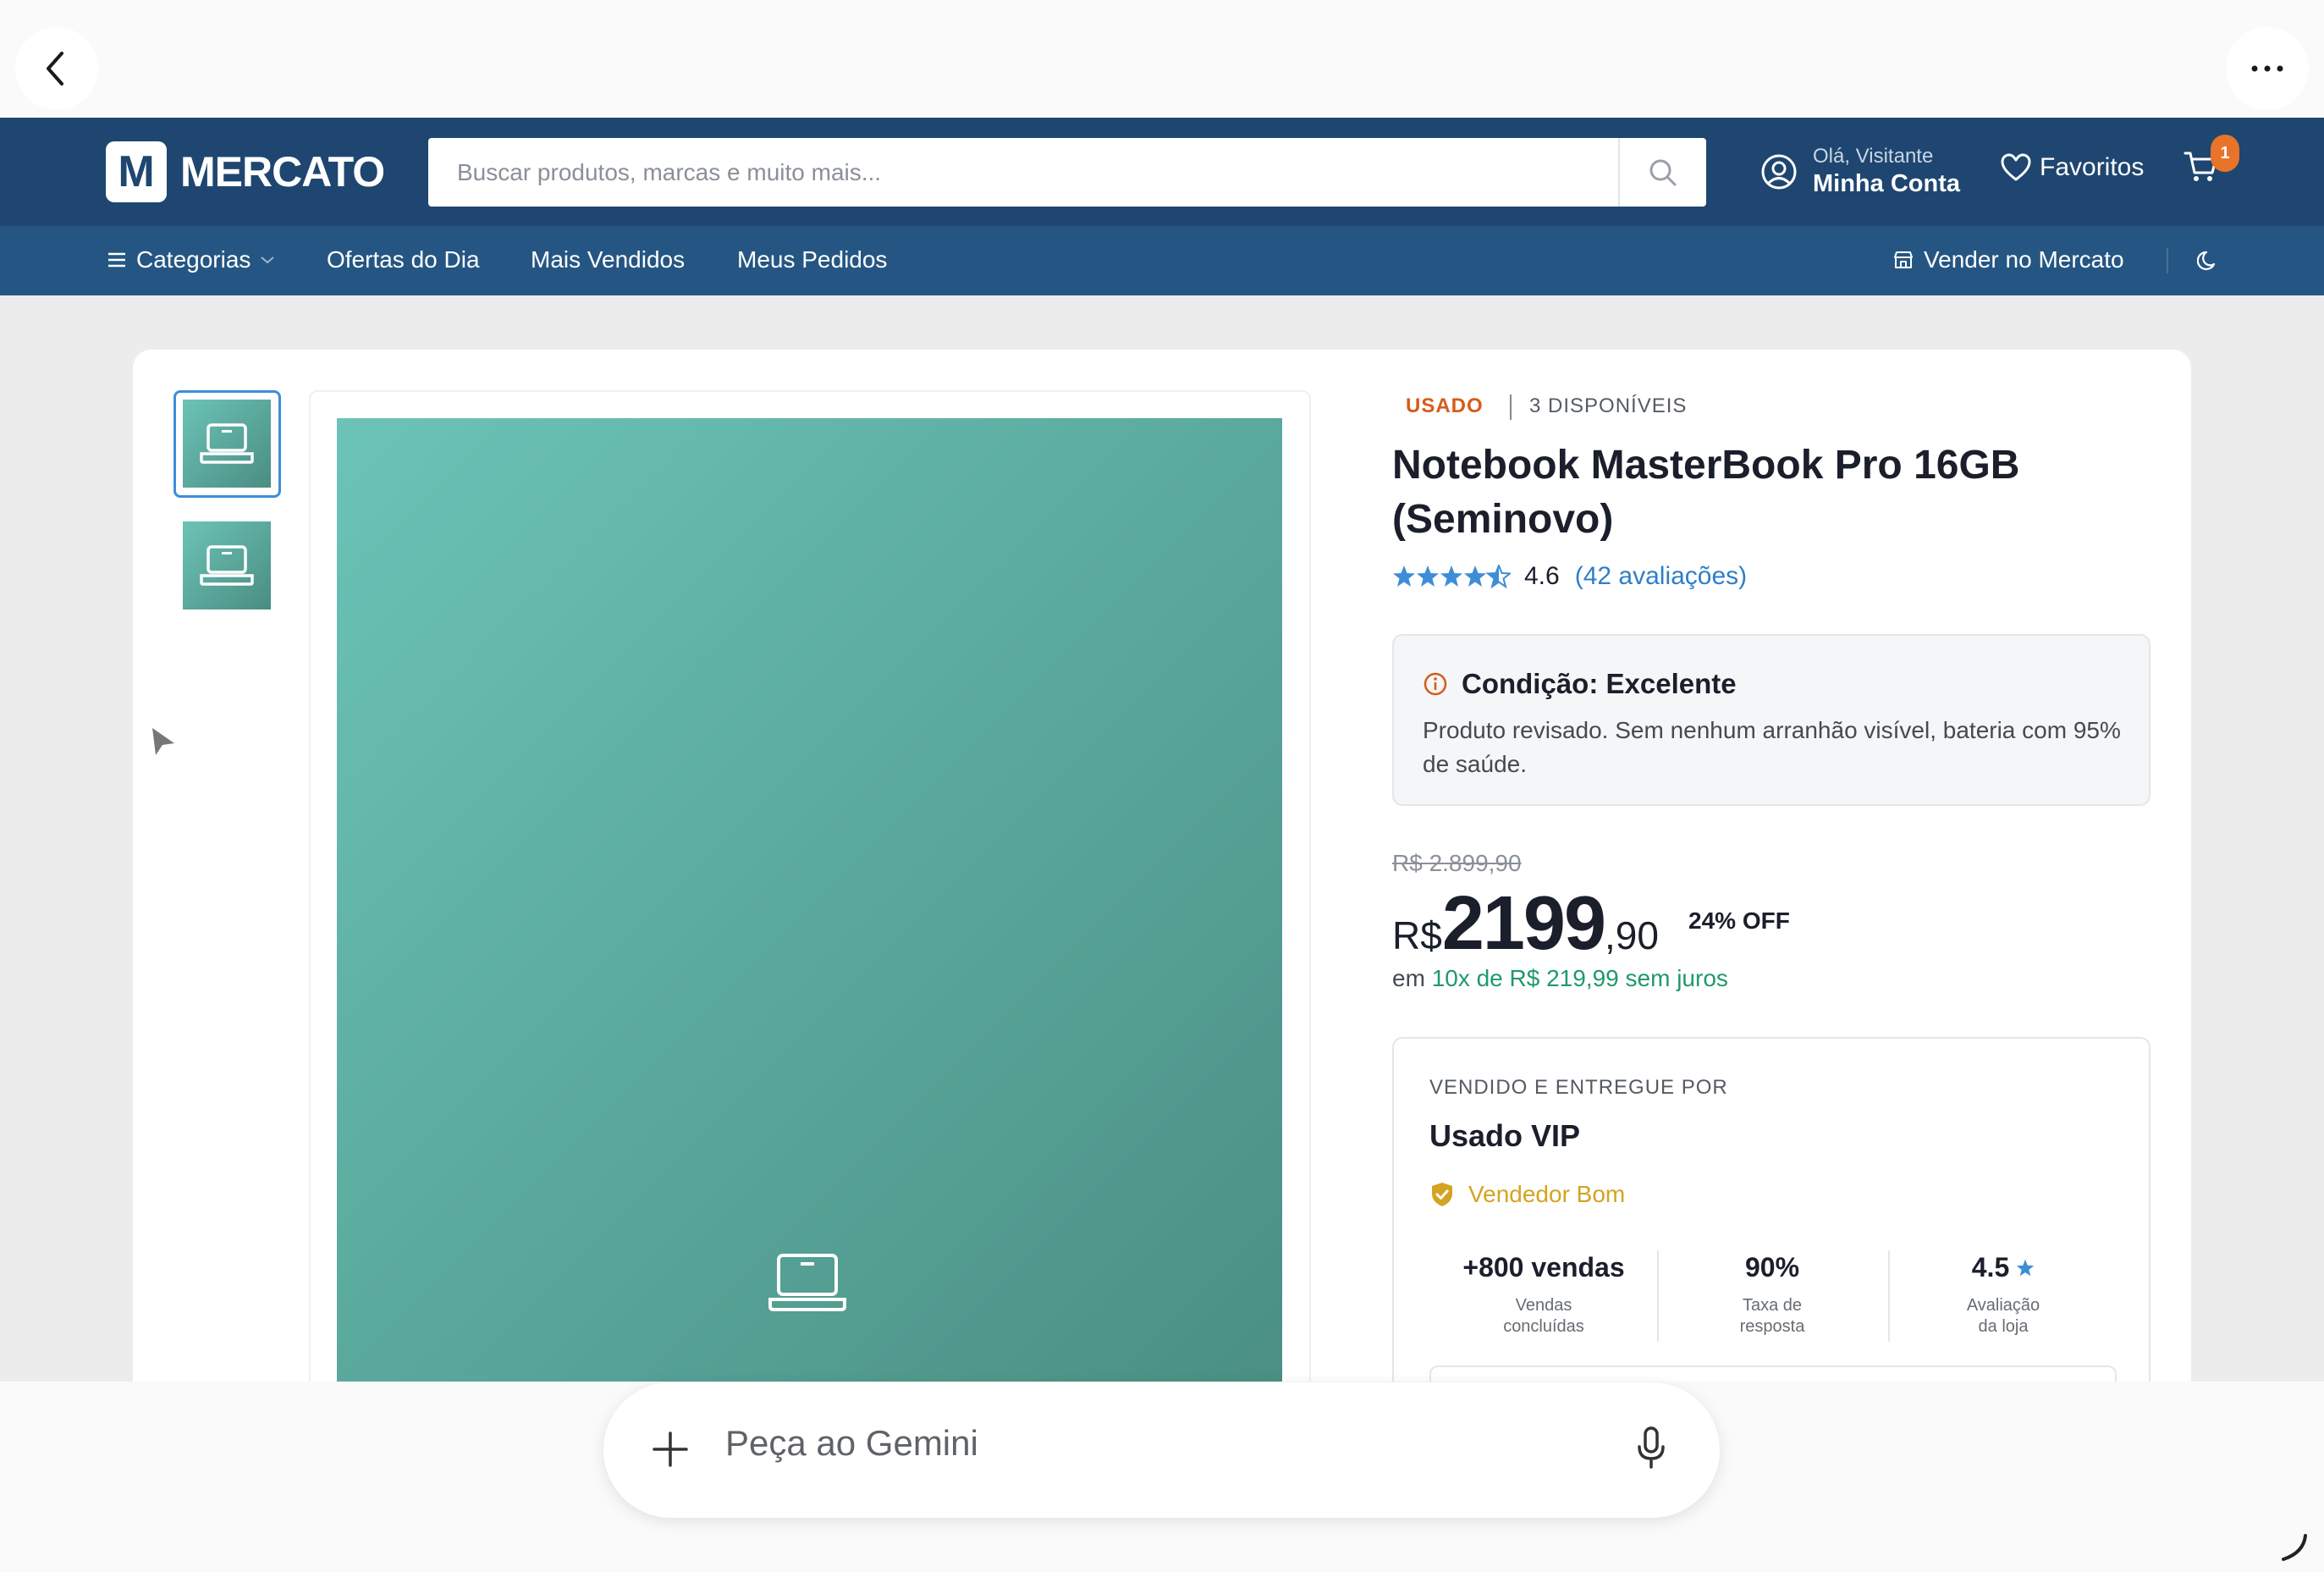  Describe the element at coordinates (2092, 167) in the screenshot. I see `favorites-label: Favoritos` at that location.